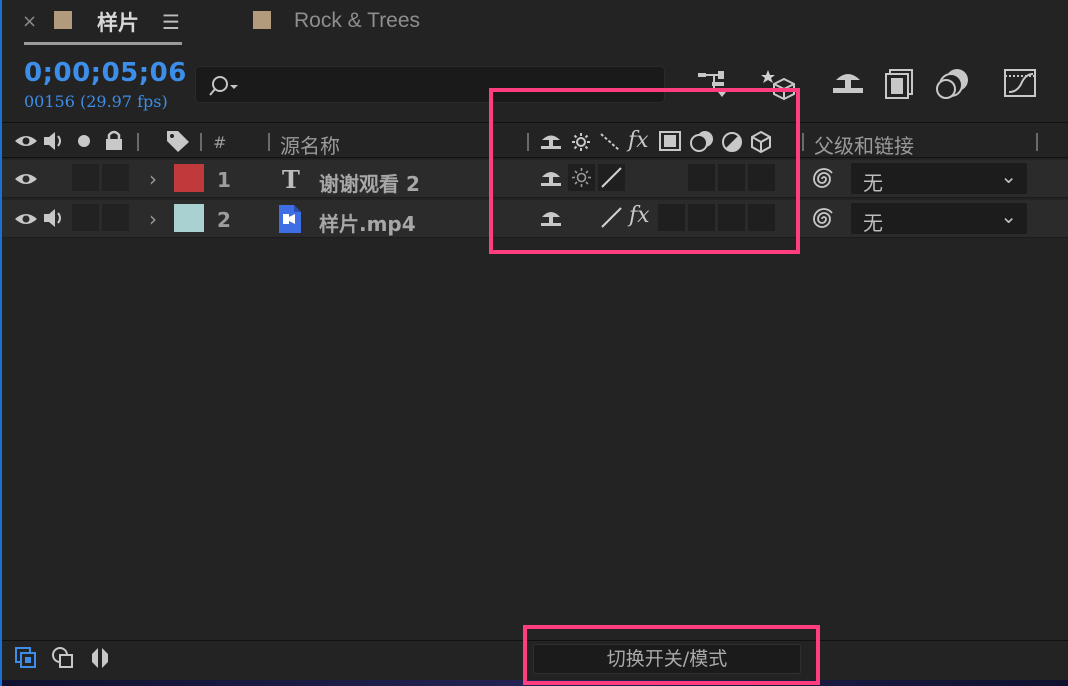 The width and height of the screenshot is (1068, 686). I want to click on layer-name: 谢谢观看 2, so click(369, 182).